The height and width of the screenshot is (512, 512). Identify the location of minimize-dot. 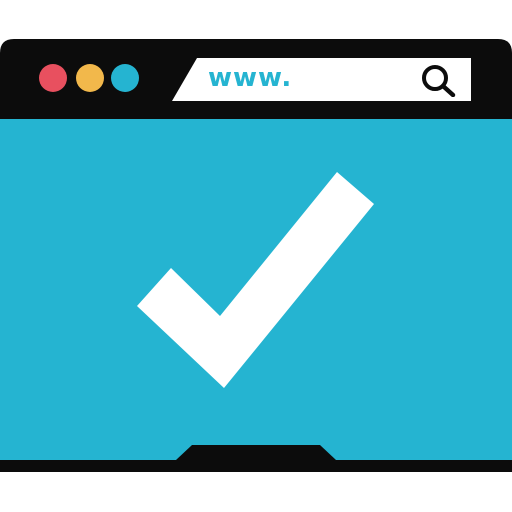
(90, 78).